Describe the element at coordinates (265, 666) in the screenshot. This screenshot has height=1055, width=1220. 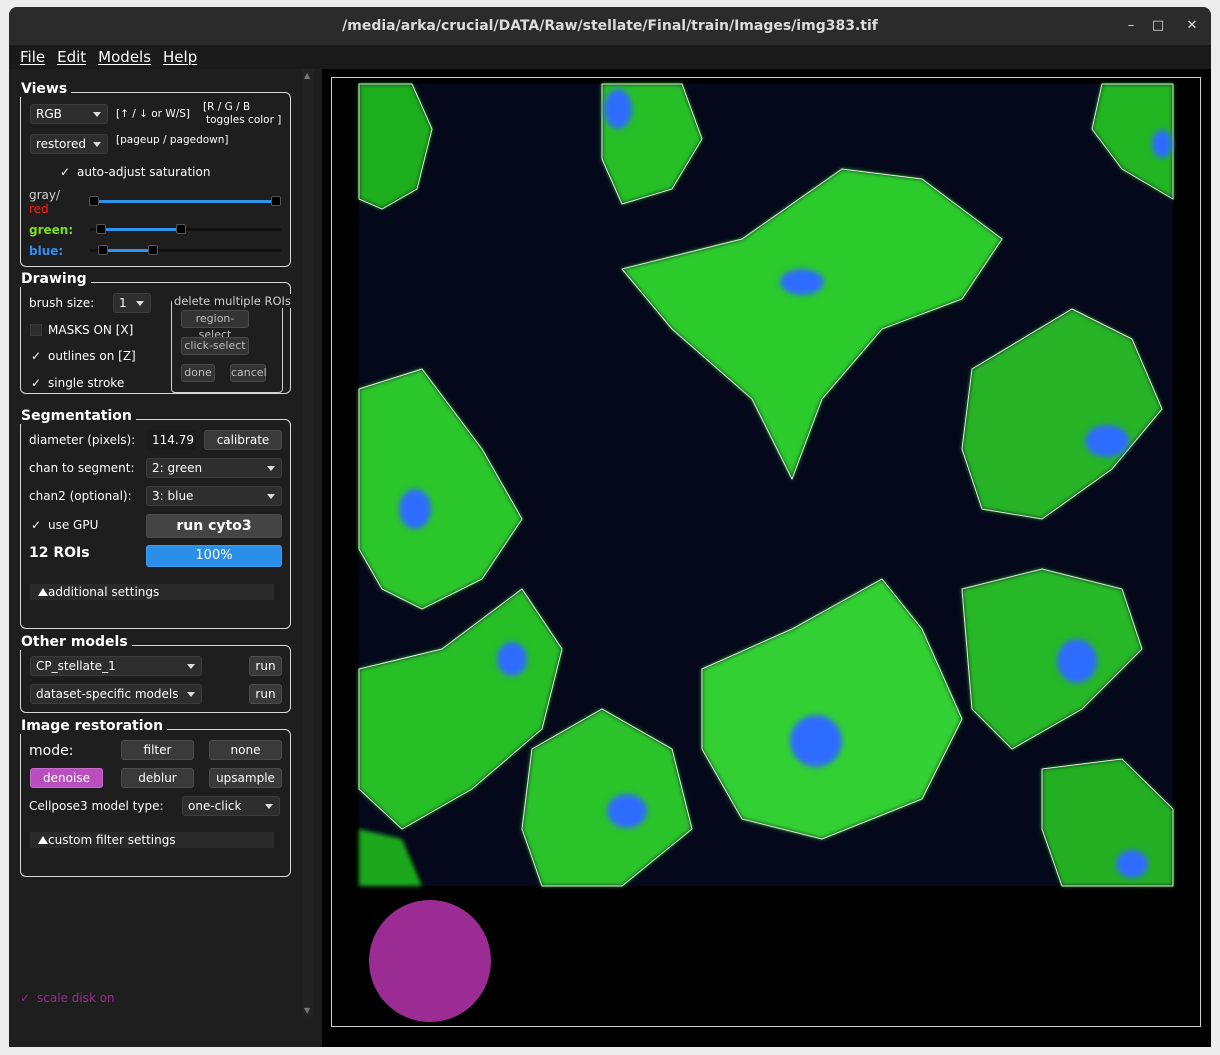
I see `run-model-1-button: run` at that location.